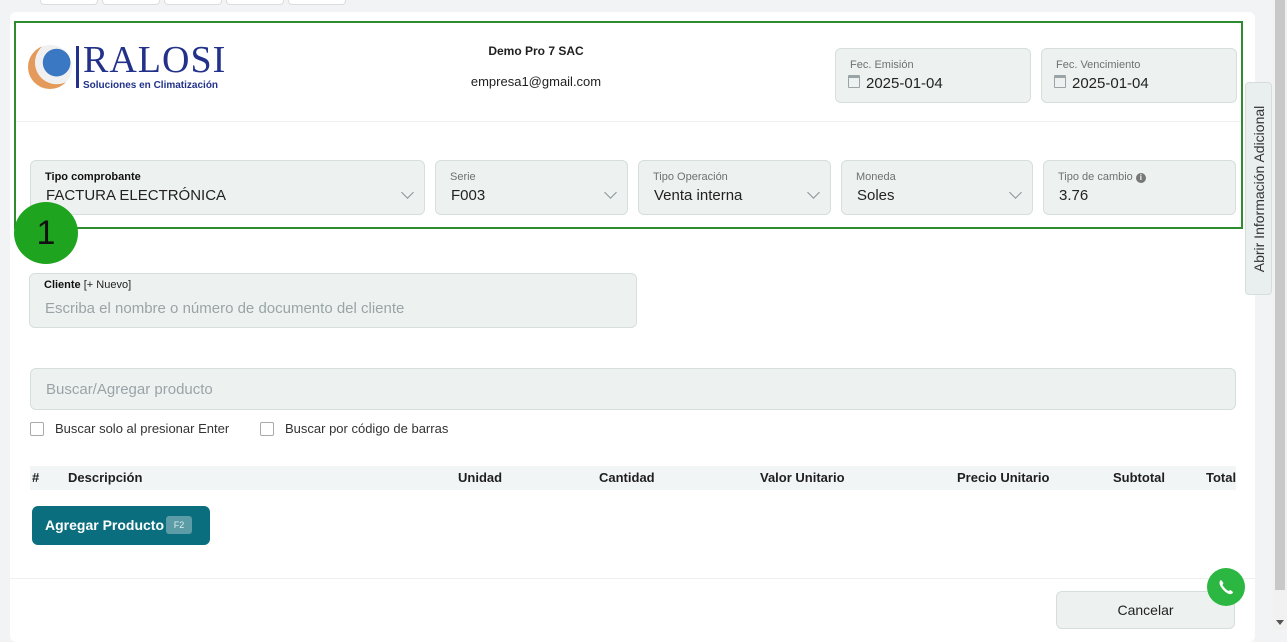 The width and height of the screenshot is (1287, 642). Describe the element at coordinates (1280, 622) in the screenshot. I see `scroll-down-arrow-icon` at that location.